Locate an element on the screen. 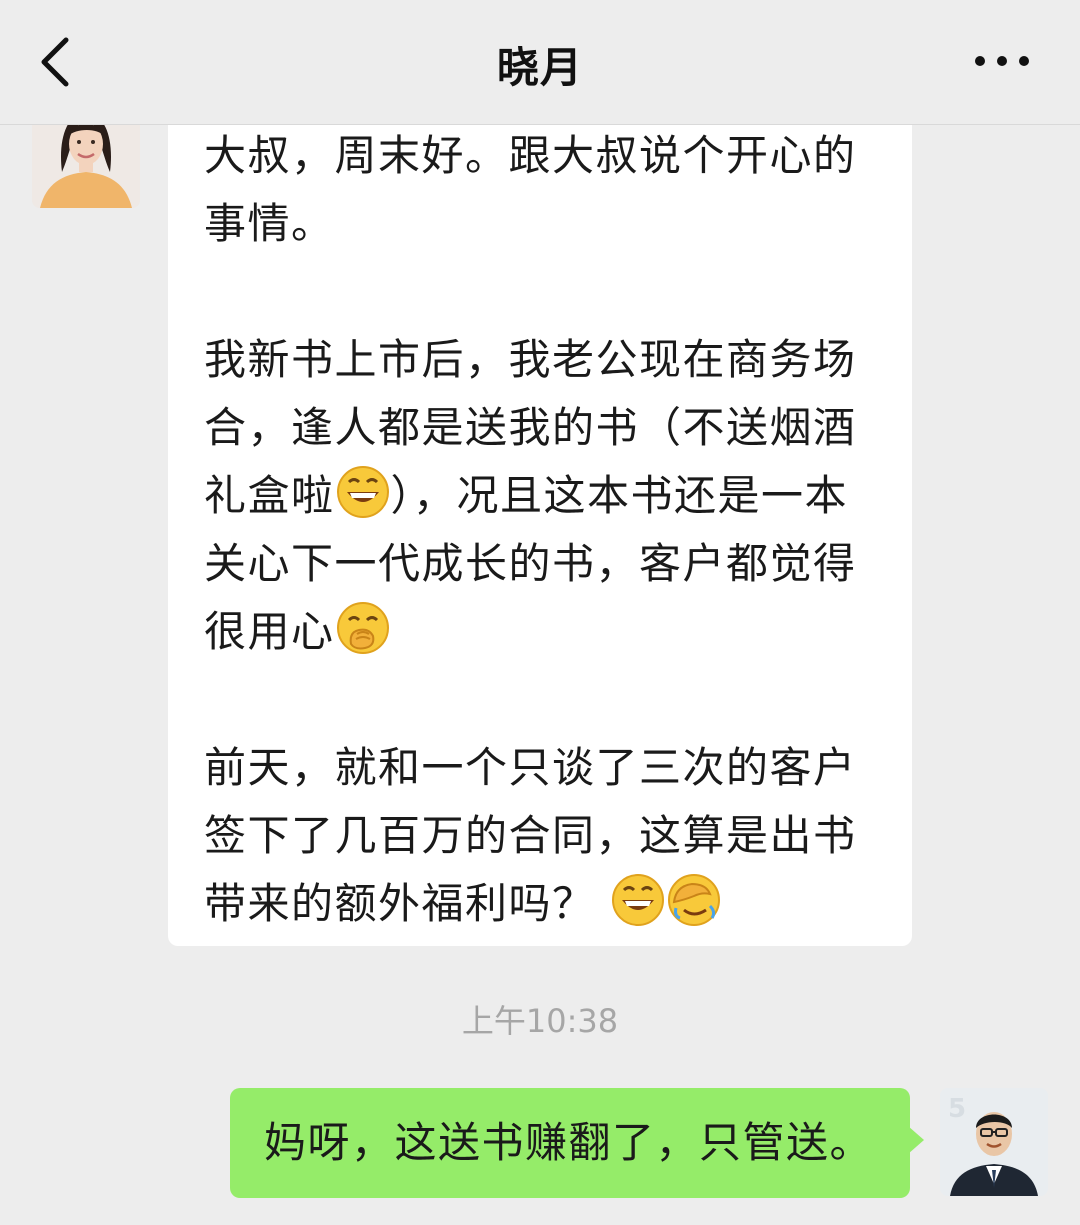 The height and width of the screenshot is (1225, 1080). more-dots-icon is located at coordinates (1002, 61).